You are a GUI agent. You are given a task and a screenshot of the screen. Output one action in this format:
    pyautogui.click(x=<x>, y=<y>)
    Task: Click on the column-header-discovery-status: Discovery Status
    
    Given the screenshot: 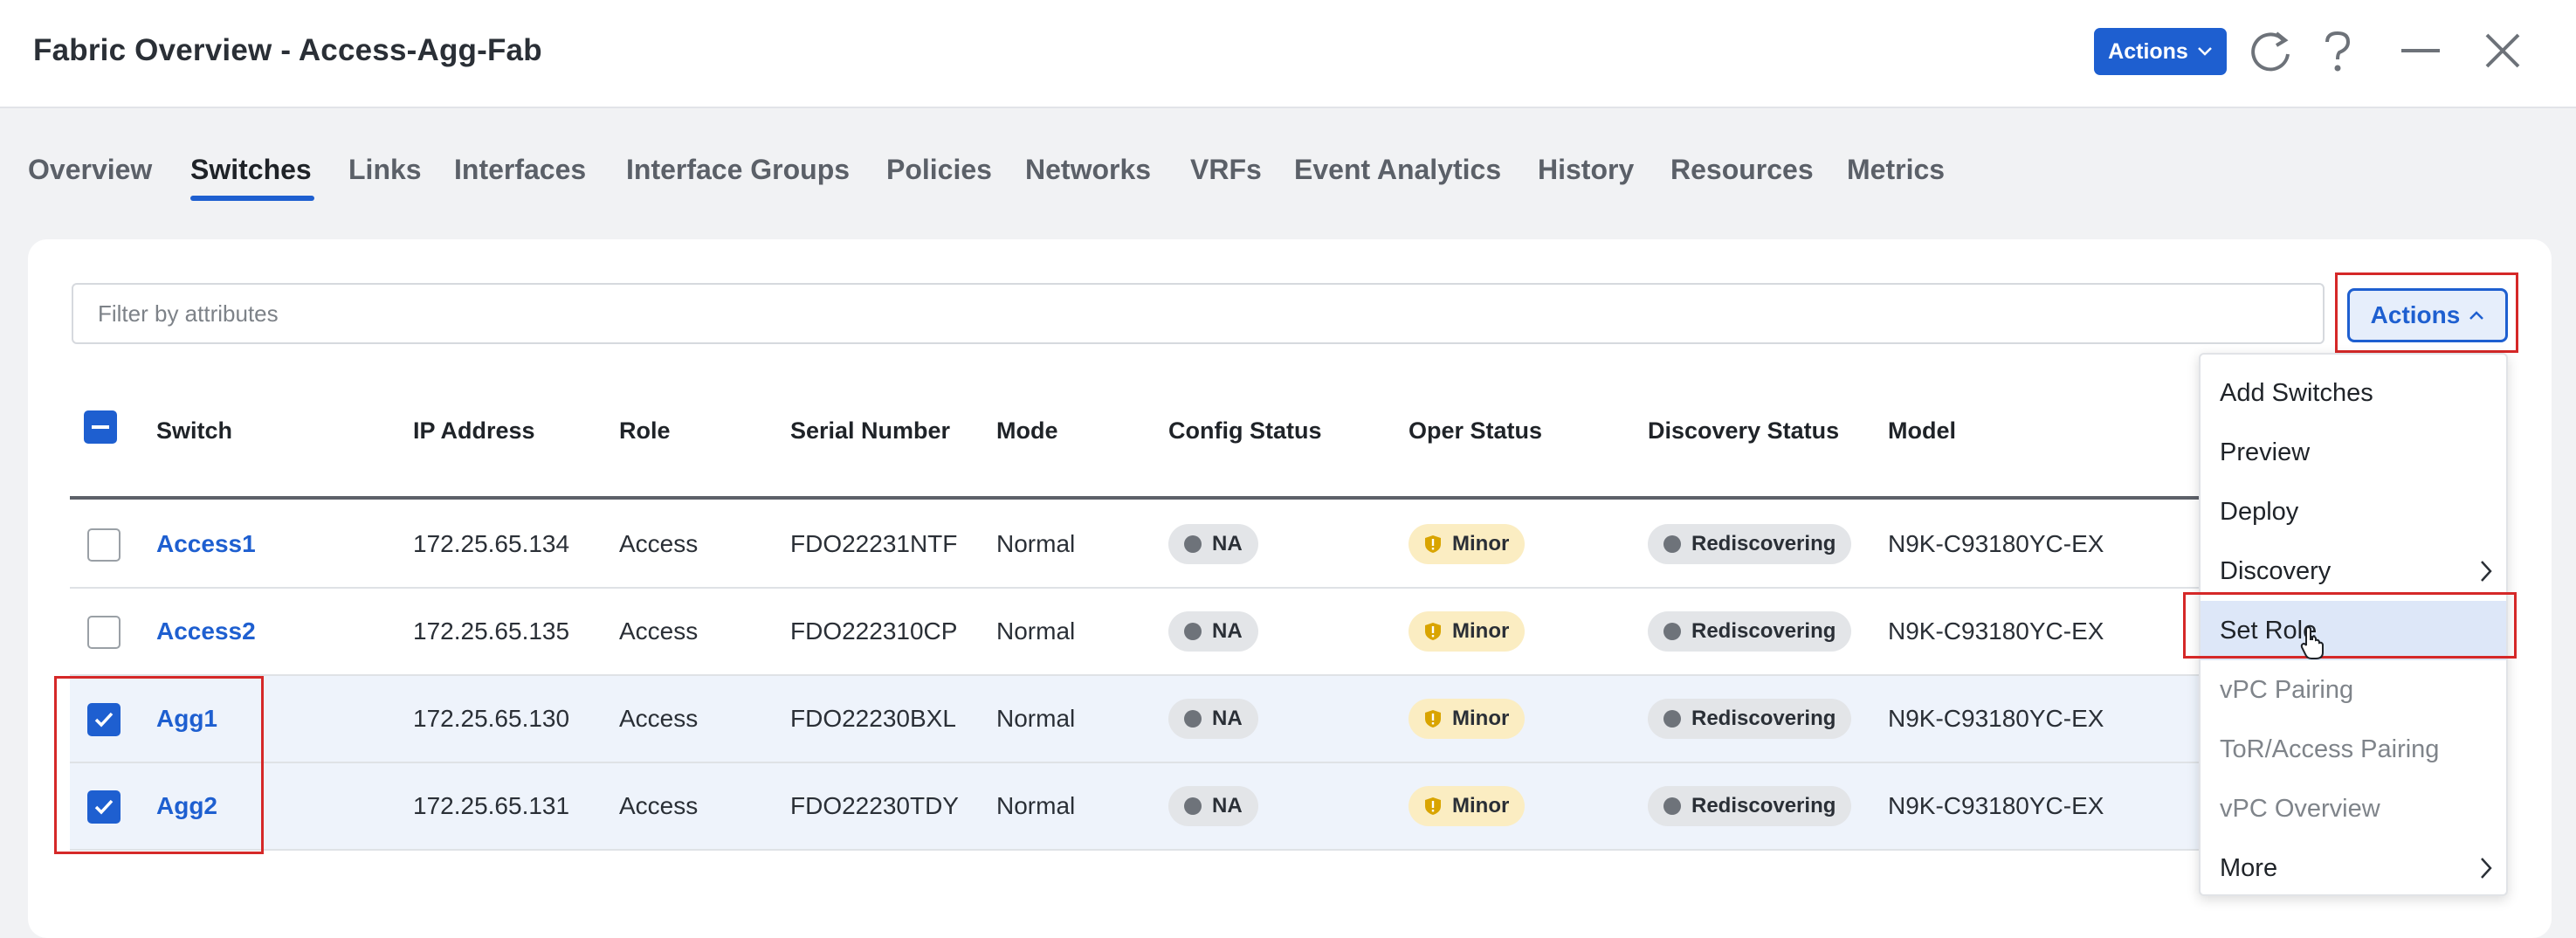 What is the action you would take?
    pyautogui.click(x=1743, y=431)
    